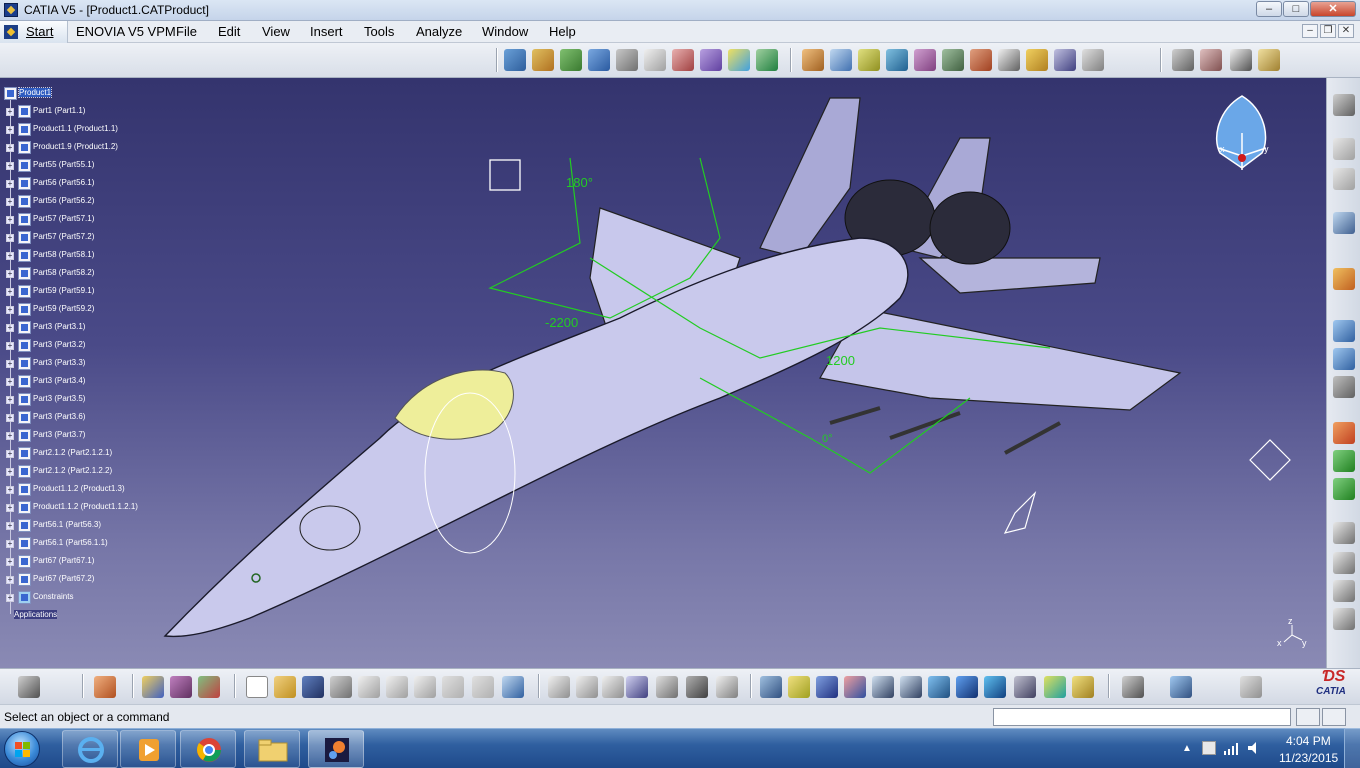  I want to click on taskbar-file-explorer, so click(272, 749).